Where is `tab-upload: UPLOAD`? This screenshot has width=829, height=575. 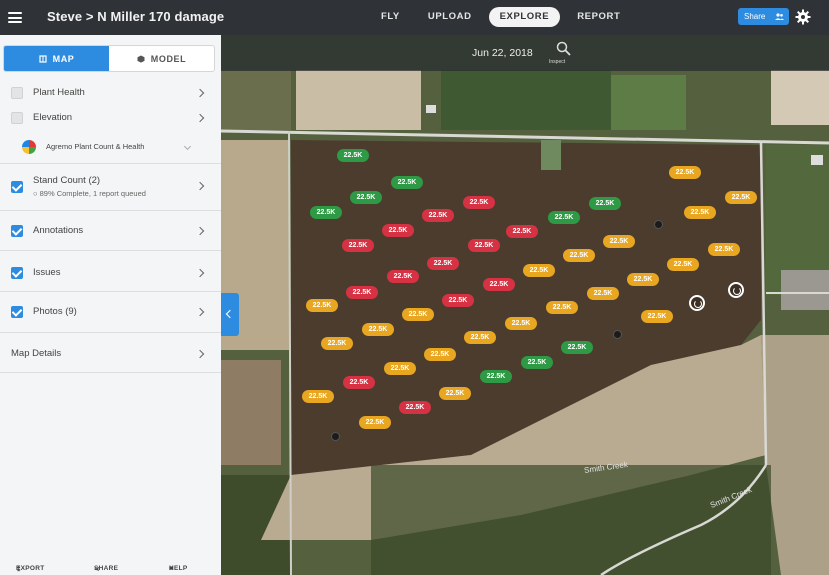
tab-upload: UPLOAD is located at coordinates (450, 17).